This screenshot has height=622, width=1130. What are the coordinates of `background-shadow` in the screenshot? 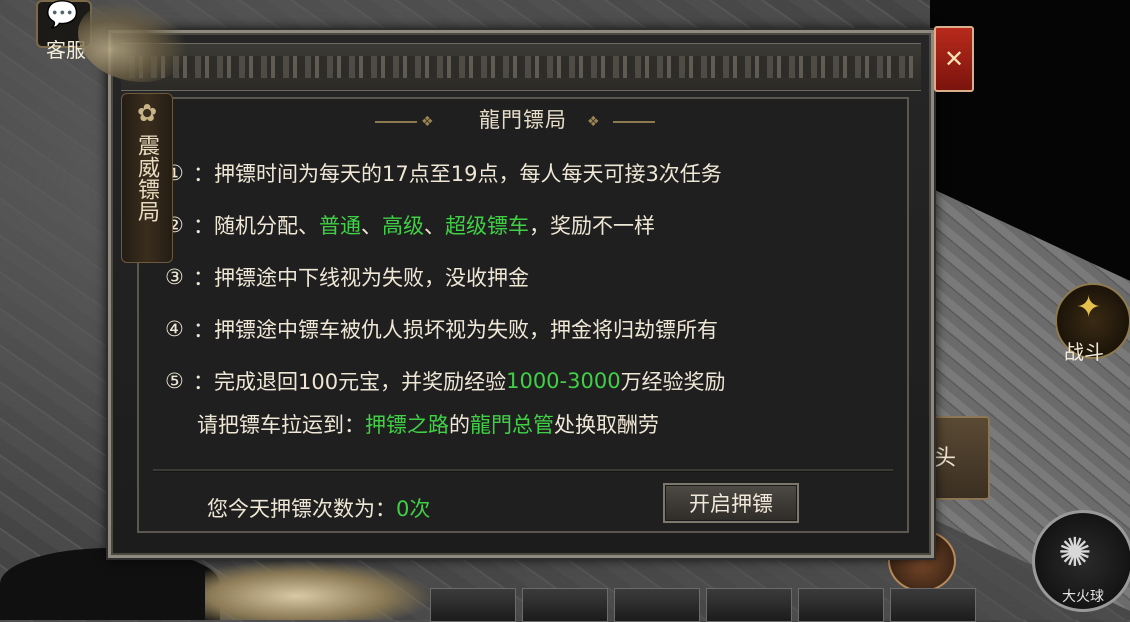 It's located at (110, 584).